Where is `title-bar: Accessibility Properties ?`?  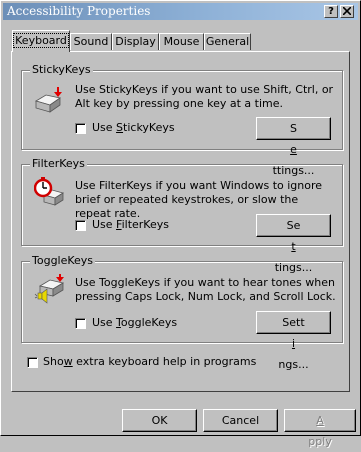 title-bar: Accessibility Properties ? is located at coordinates (180, 11).